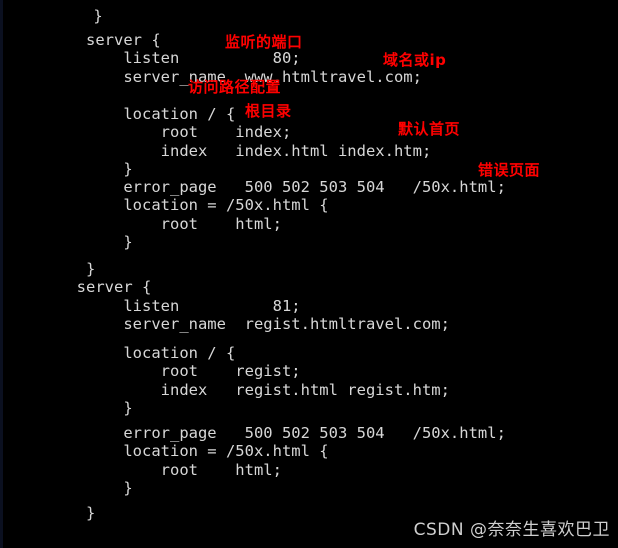 Image resolution: width=618 pixels, height=548 pixels. What do you see at coordinates (48, 259) in the screenshot?
I see `code-line-server-close-1: }` at bounding box center [48, 259].